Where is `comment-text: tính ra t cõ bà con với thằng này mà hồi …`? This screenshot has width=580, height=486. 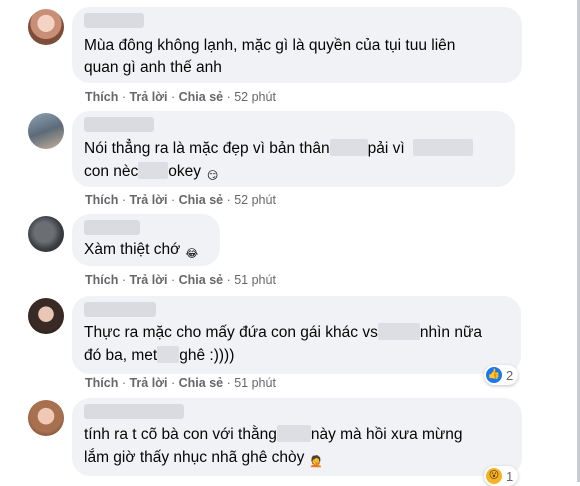 comment-text: tính ra t cõ bà con với thằng này mà hồi … is located at coordinates (273, 434).